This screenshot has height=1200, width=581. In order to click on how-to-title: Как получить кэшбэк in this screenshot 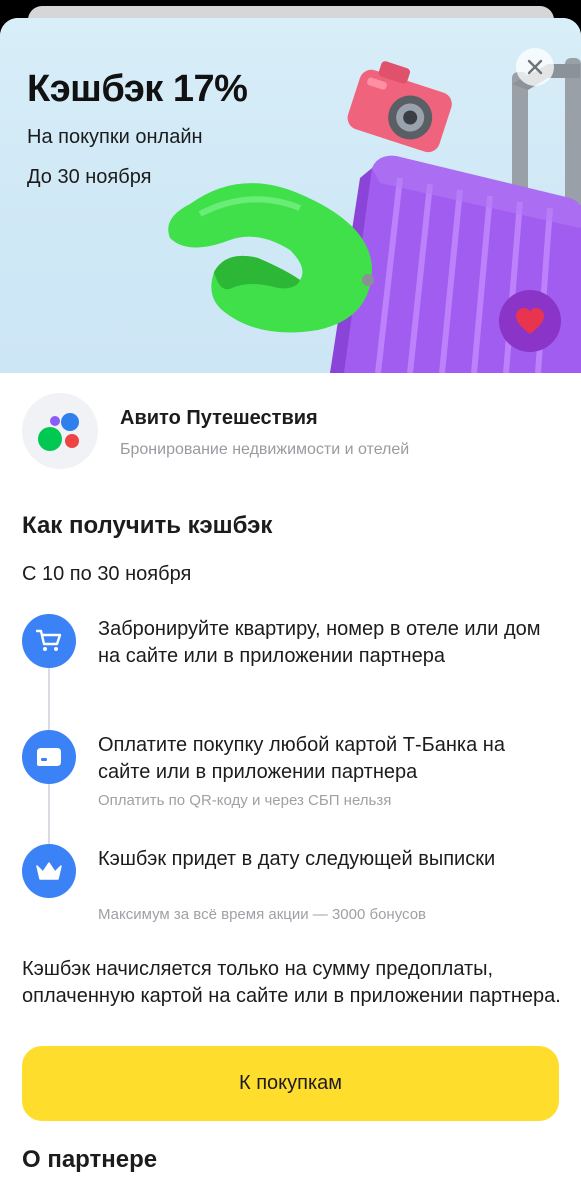, I will do `click(147, 525)`.